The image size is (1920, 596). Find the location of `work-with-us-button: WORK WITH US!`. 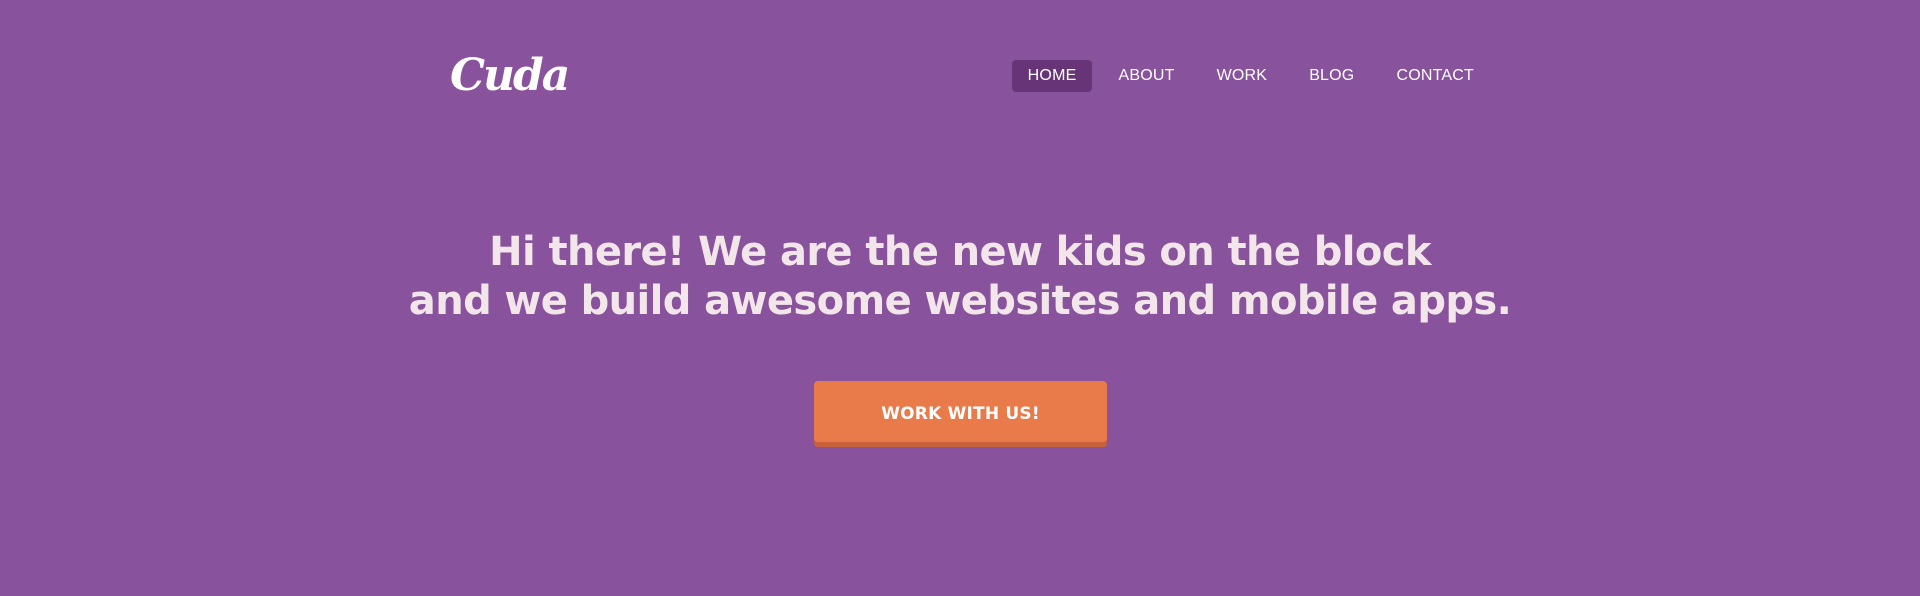

work-with-us-button: WORK WITH US! is located at coordinates (960, 414).